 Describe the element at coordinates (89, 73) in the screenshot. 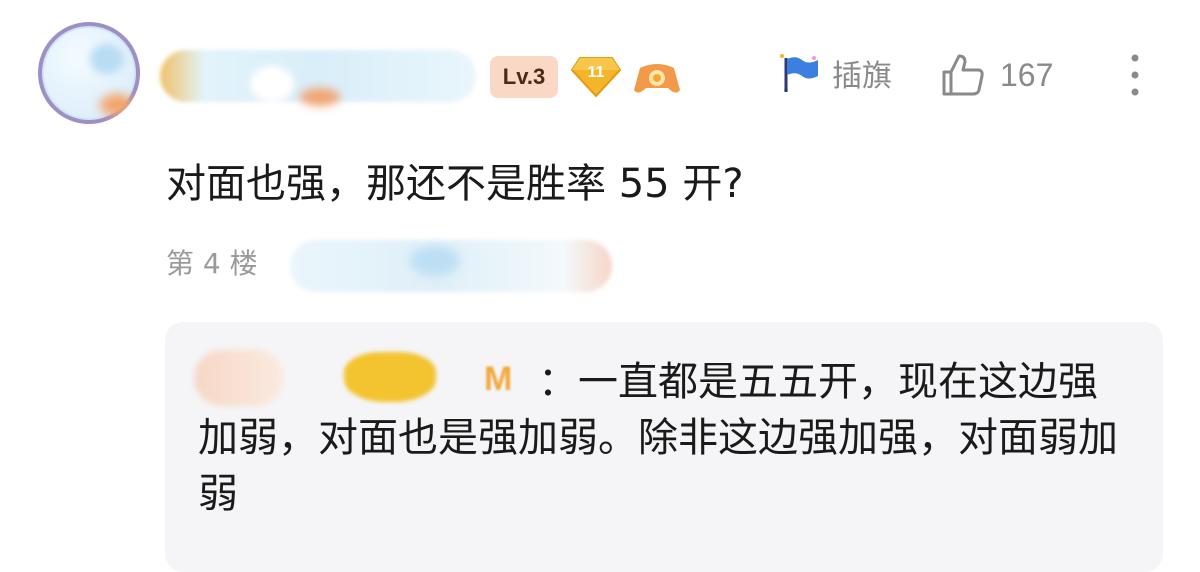

I see `user-avatar` at that location.